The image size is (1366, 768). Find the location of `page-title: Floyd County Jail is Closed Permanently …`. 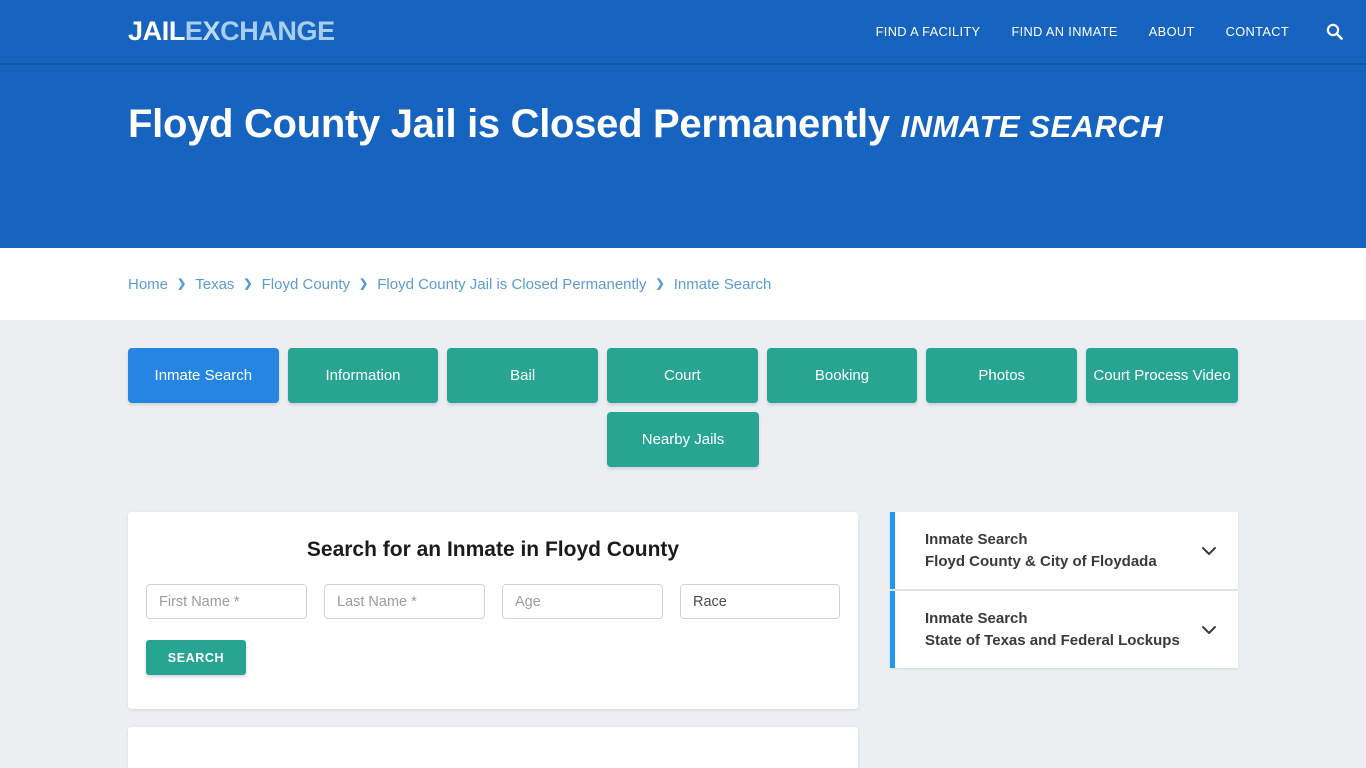

page-title: Floyd County Jail is Closed Permanently … is located at coordinates (683, 124).